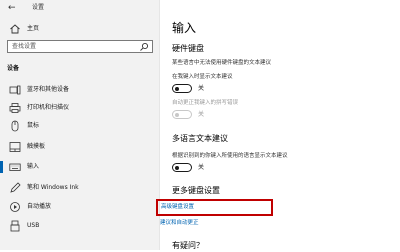 This screenshot has width=400, height=252. Describe the element at coordinates (33, 125) in the screenshot. I see `sidebar-item-label: 鼠标` at that location.